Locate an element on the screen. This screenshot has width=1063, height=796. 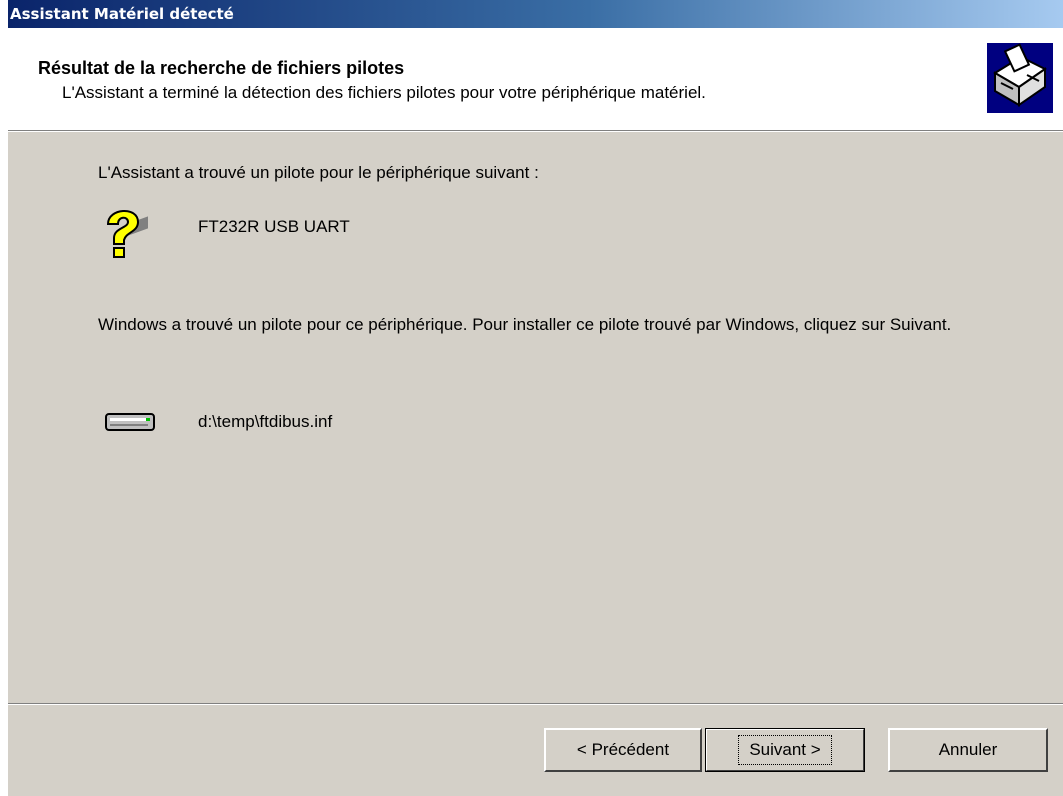
device-name: FT232R USB UART is located at coordinates (274, 226).